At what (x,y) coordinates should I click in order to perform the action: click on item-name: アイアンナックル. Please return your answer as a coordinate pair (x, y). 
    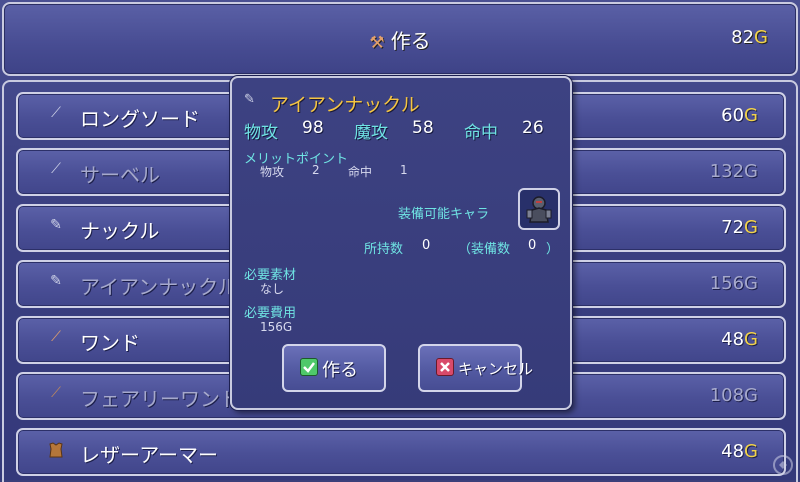
    Looking at the image, I should click on (159, 287).